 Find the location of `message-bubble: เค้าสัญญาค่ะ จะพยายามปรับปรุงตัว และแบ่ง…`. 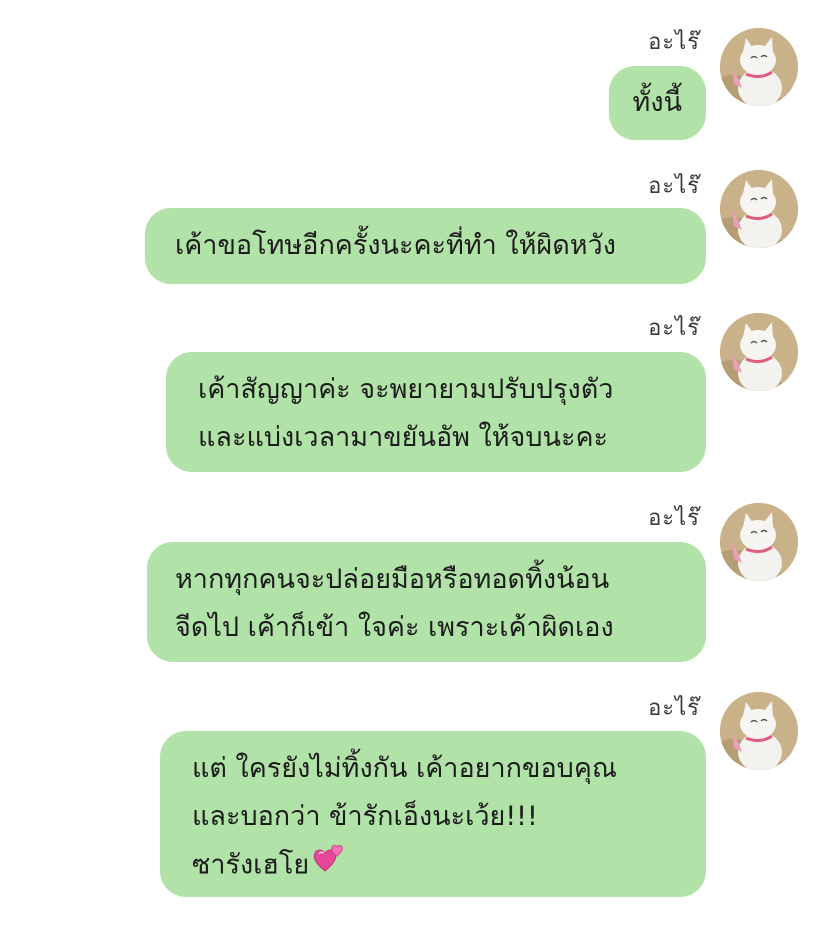

message-bubble: เค้าสัญญาค่ะ จะพยายามปรับปรุงตัว และแบ่ง… is located at coordinates (436, 412).